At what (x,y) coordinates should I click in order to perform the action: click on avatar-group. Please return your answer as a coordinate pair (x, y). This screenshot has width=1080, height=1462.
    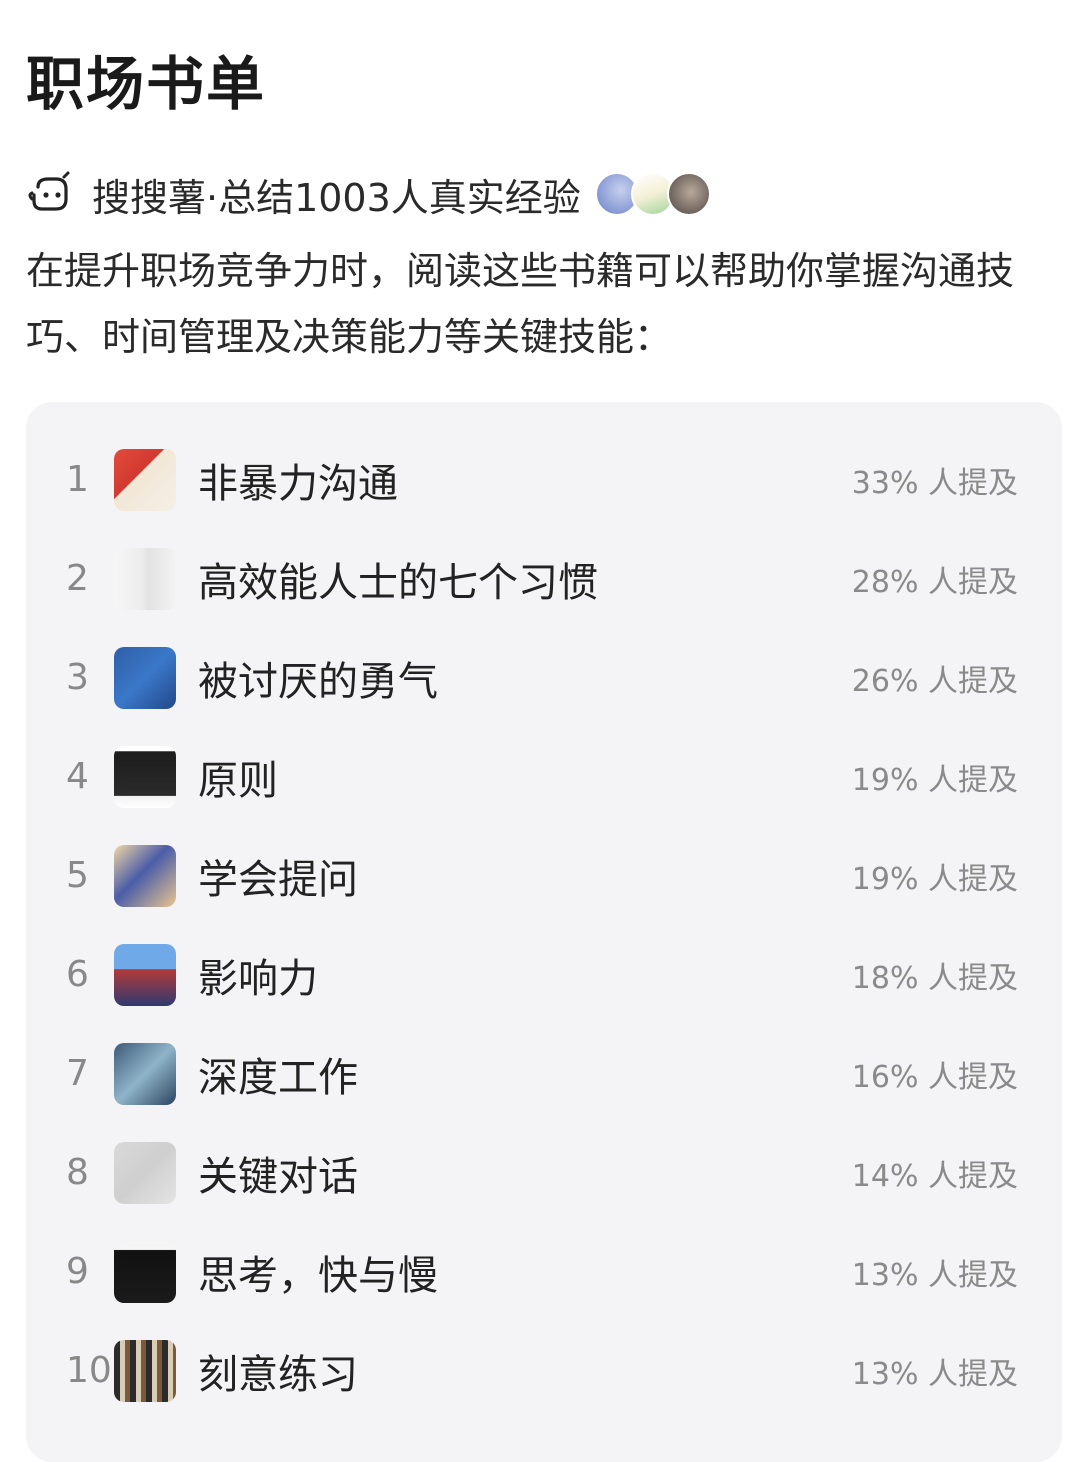
    Looking at the image, I should click on (652, 194).